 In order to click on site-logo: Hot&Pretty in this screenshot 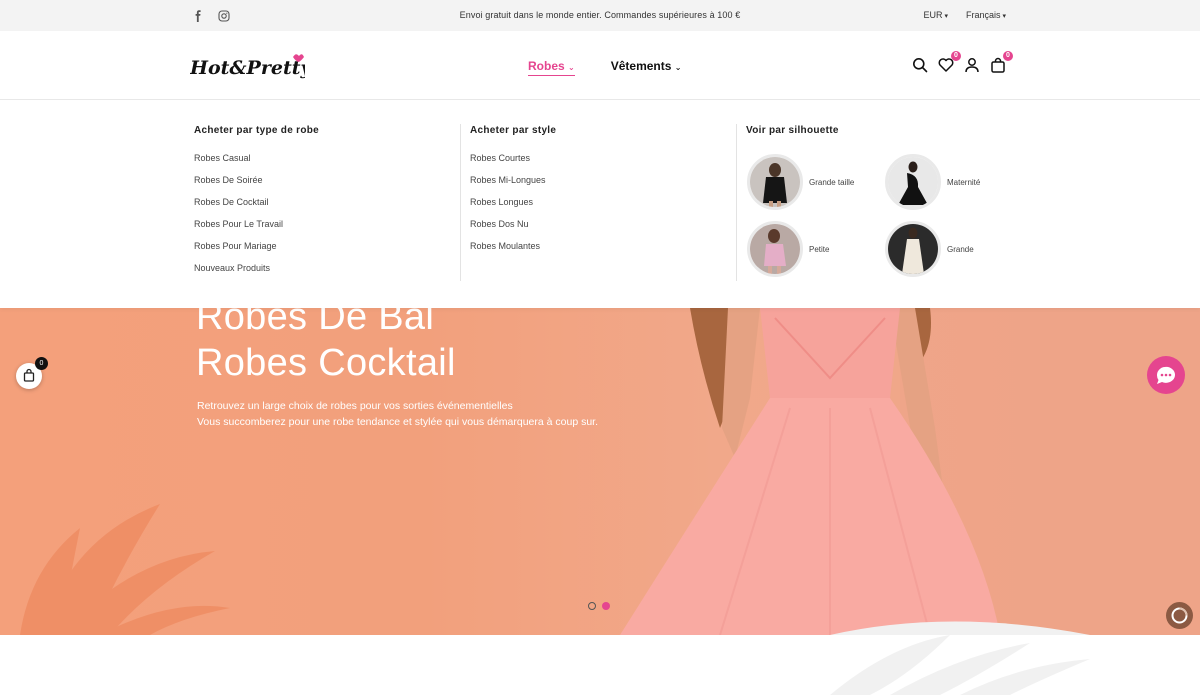, I will do `click(251, 65)`.